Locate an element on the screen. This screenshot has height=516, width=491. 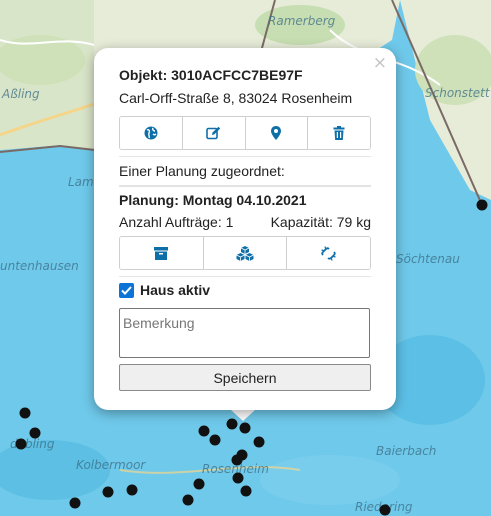
lake-shape is located at coordinates (330, 480).